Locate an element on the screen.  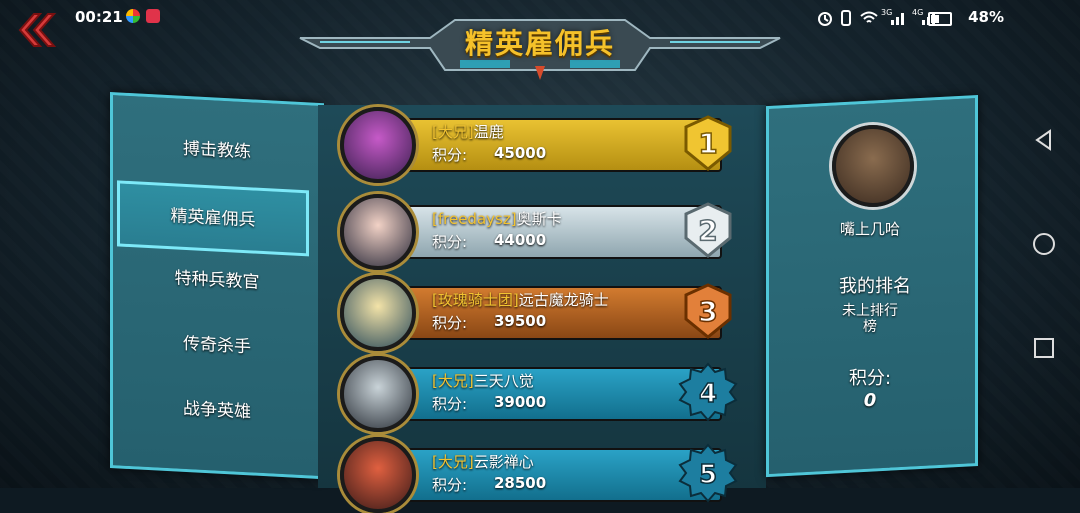
points-value: 39500 is located at coordinates (520, 321).